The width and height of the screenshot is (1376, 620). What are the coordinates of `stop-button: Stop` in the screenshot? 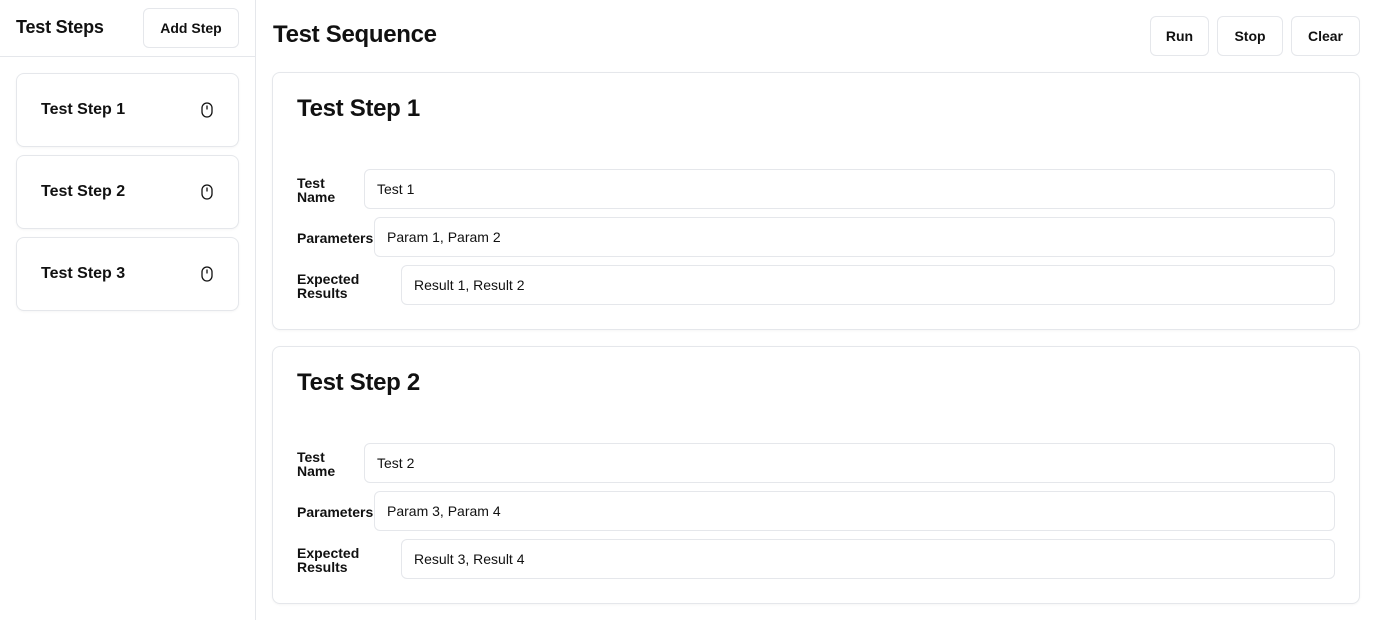 It's located at (1250, 36).